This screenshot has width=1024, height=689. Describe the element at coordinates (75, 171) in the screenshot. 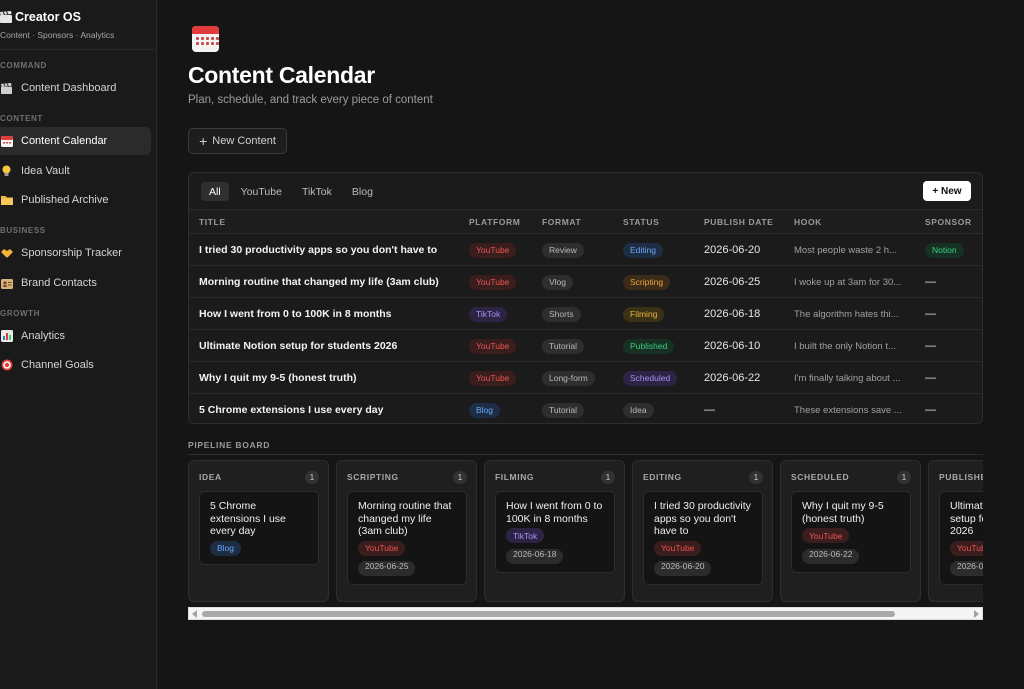

I see `sidebar-item-idea-vault: Idea Vault` at that location.